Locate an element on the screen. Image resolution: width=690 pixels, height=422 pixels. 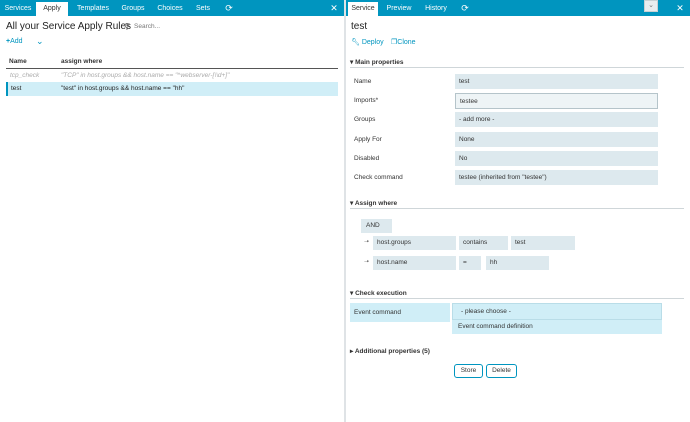
imports-field: testee is located at coordinates (556, 101).